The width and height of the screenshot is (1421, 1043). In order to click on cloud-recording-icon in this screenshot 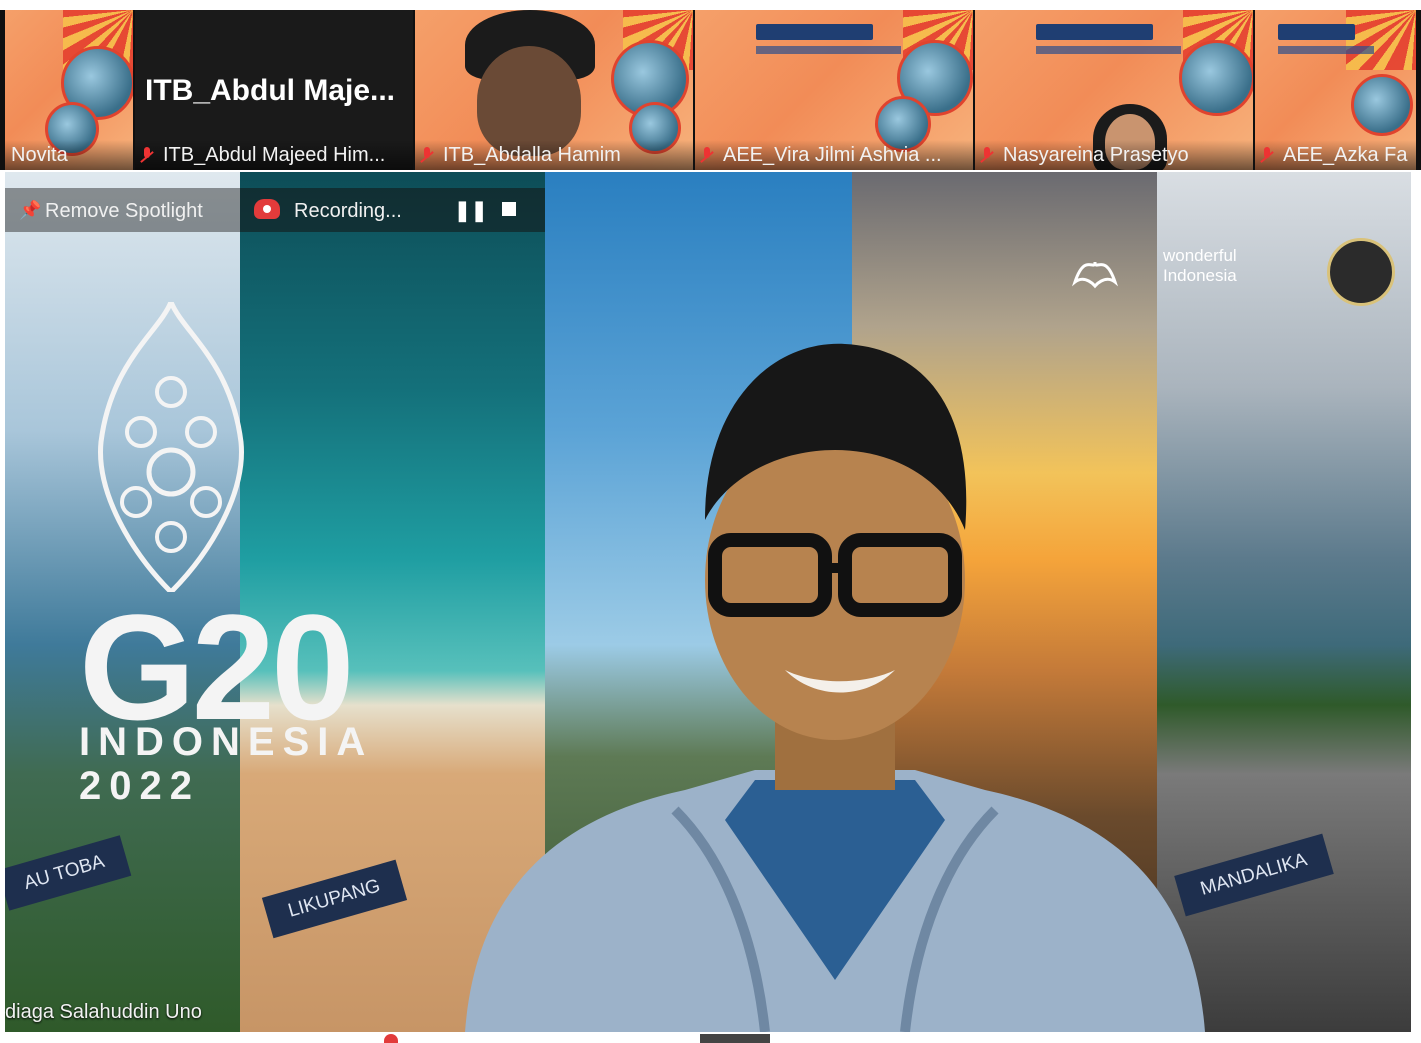, I will do `click(267, 209)`.